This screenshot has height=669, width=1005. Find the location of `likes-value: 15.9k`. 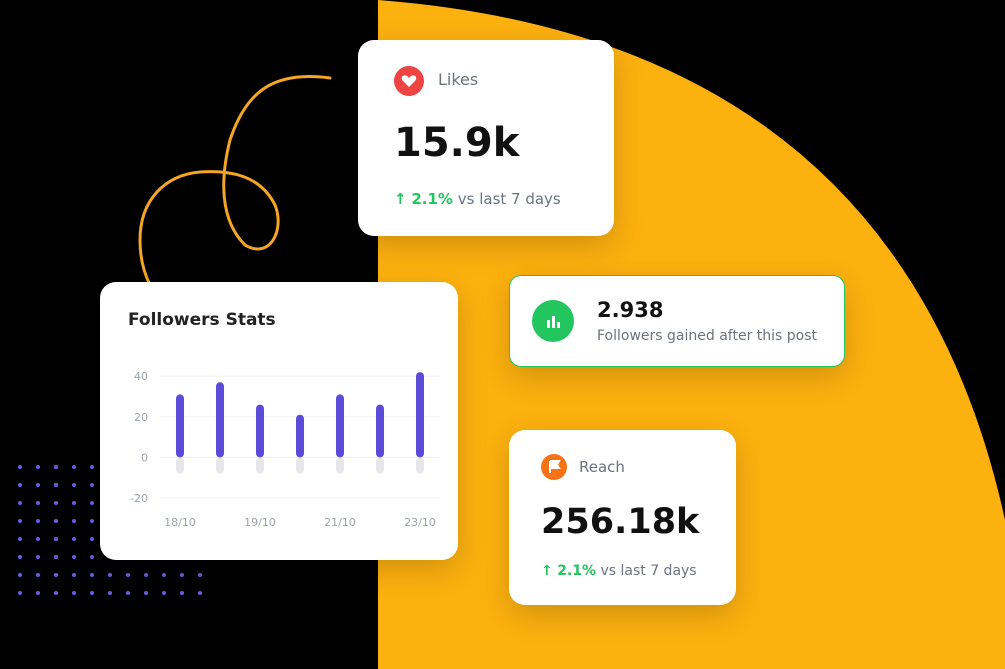

likes-value: 15.9k is located at coordinates (457, 143).